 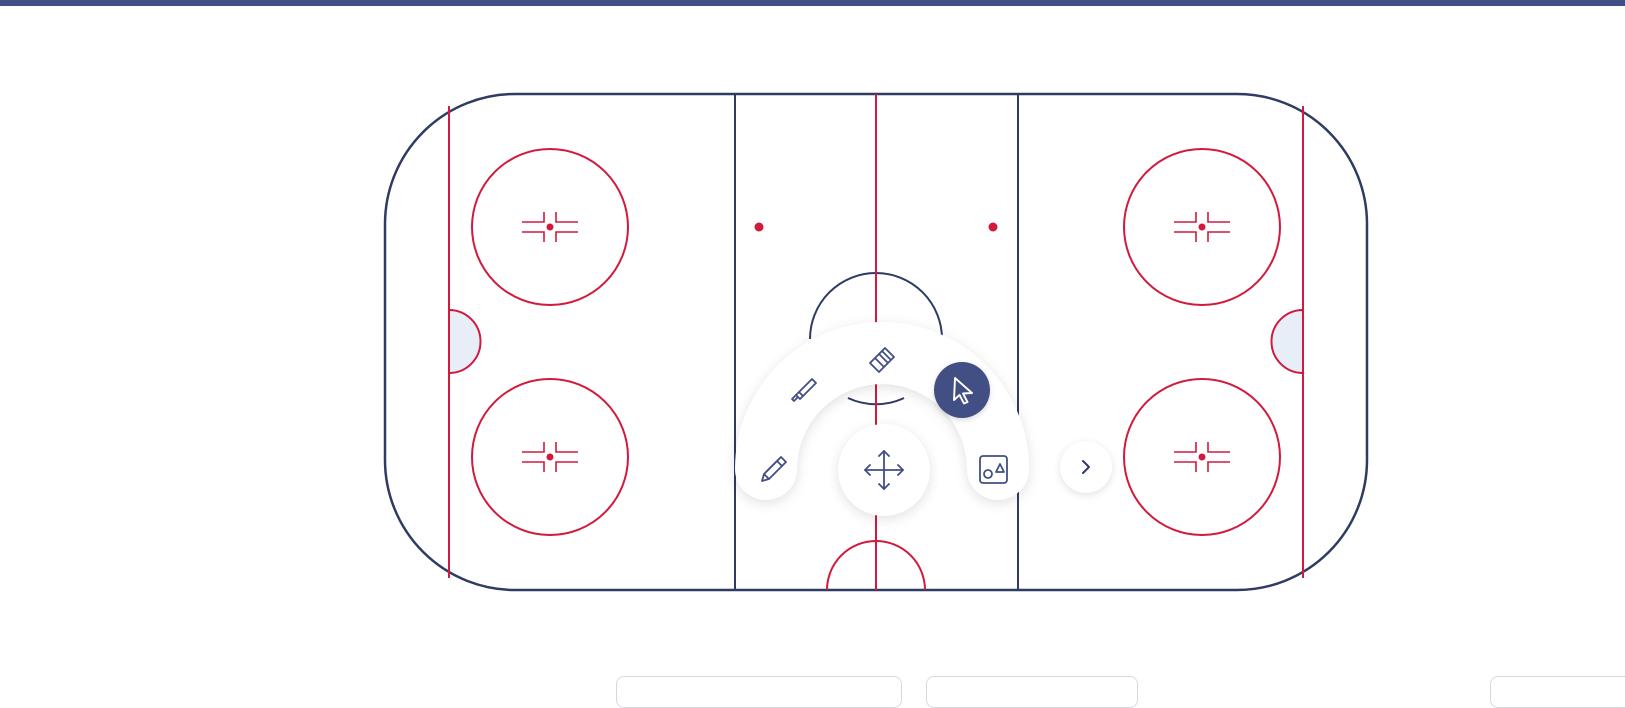 I want to click on chevron-right-icon, so click(x=1086, y=467).